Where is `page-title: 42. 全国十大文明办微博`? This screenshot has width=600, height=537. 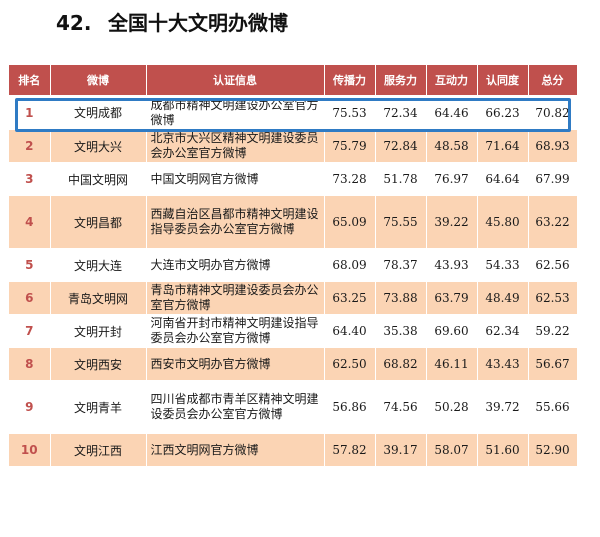 page-title: 42. 全国十大文明办微博 is located at coordinates (172, 23).